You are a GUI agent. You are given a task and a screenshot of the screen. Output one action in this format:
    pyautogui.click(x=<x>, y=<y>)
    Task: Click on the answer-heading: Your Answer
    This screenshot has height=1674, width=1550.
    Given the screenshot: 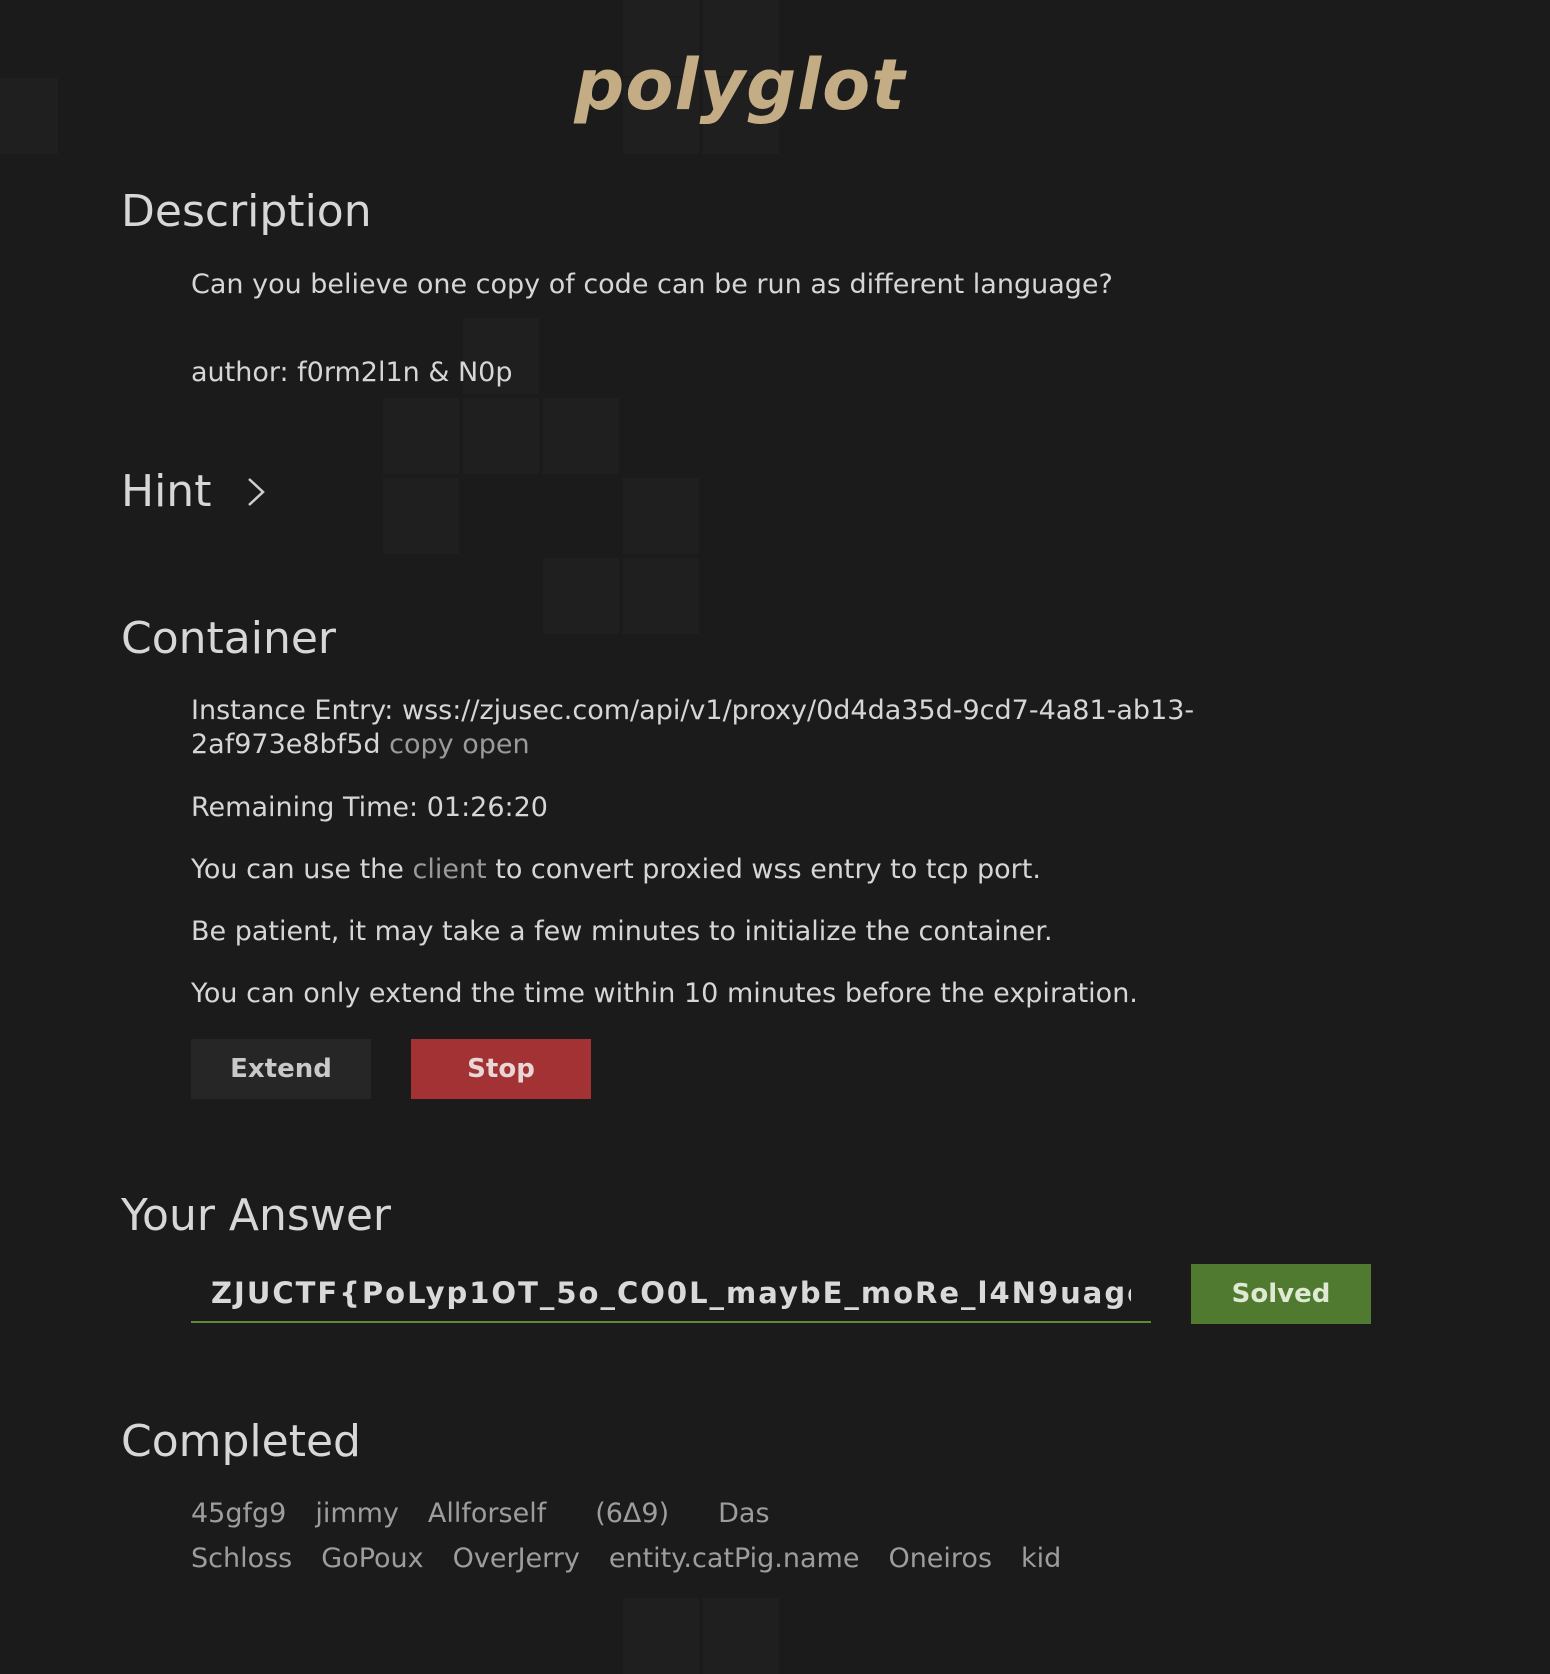 What is the action you would take?
    pyautogui.click(x=256, y=1215)
    